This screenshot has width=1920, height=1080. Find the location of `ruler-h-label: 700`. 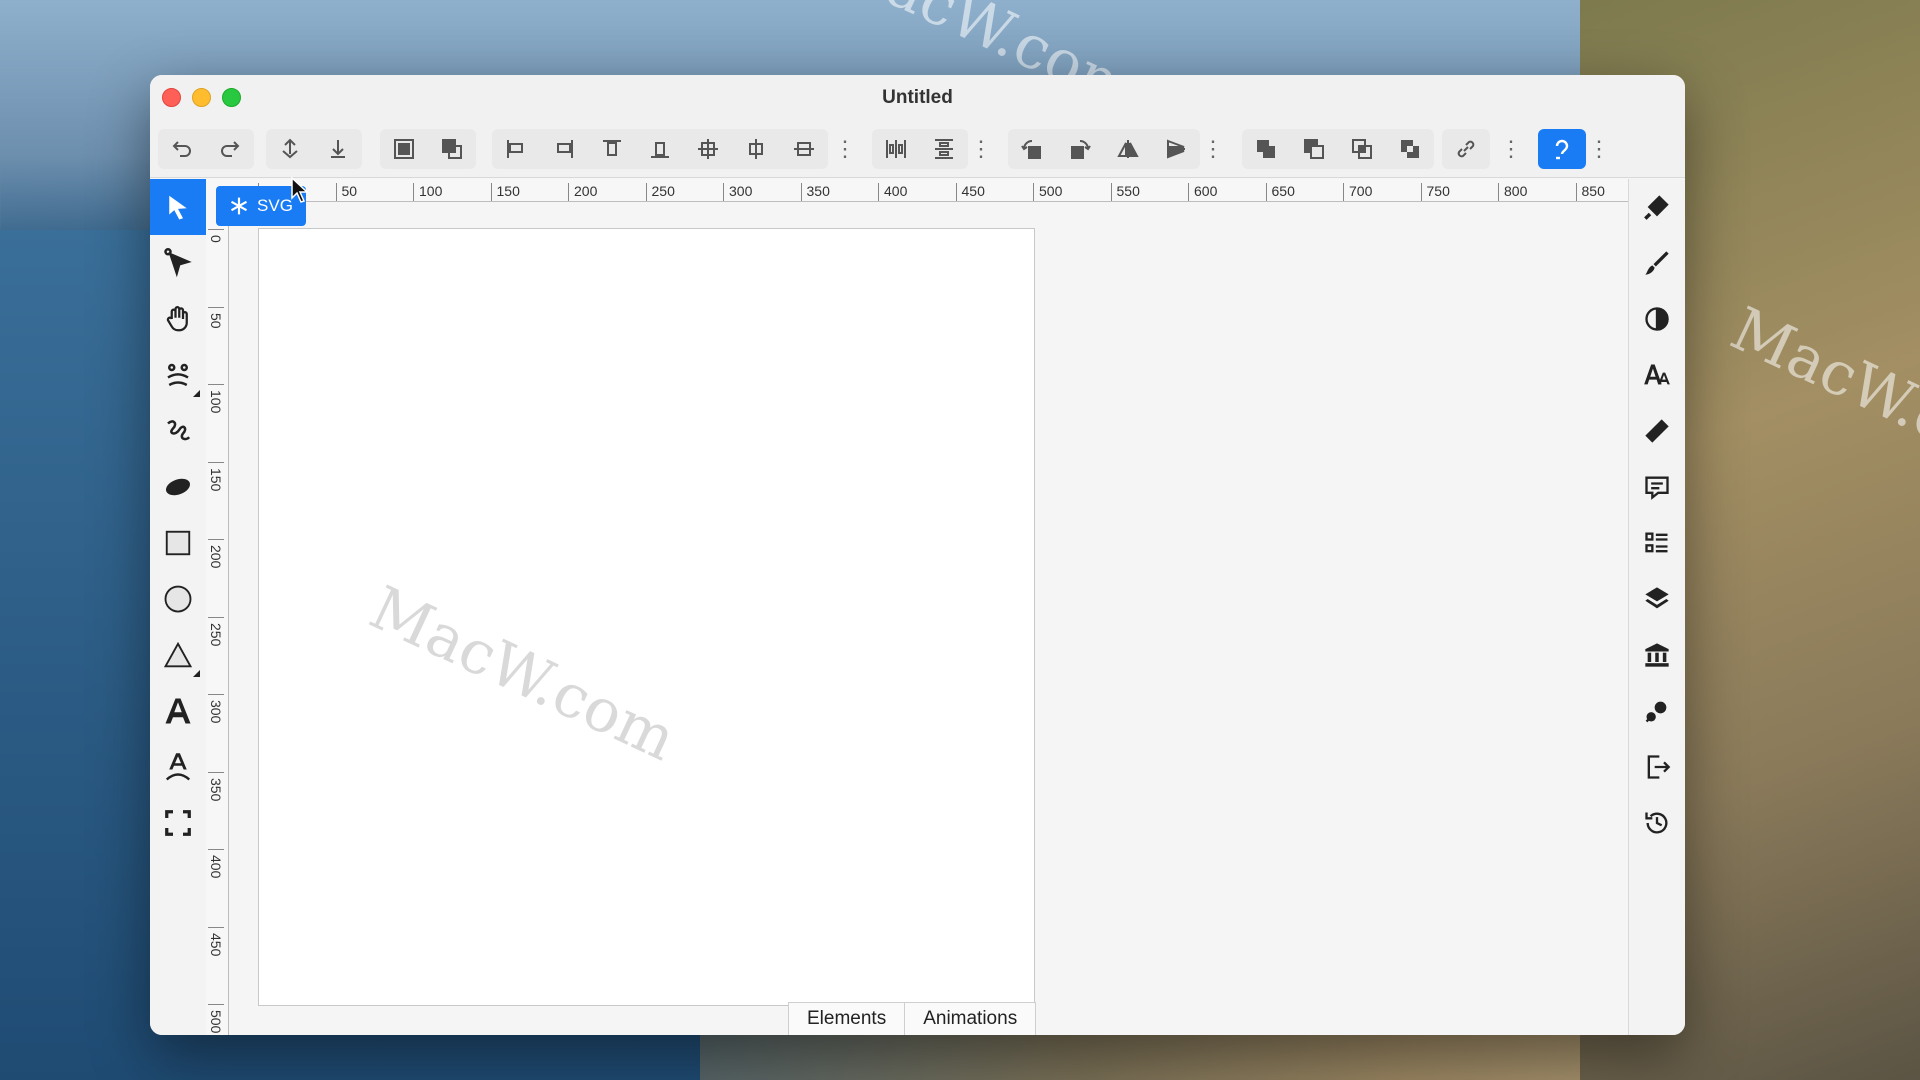

ruler-h-label: 700 is located at coordinates (1357, 192).